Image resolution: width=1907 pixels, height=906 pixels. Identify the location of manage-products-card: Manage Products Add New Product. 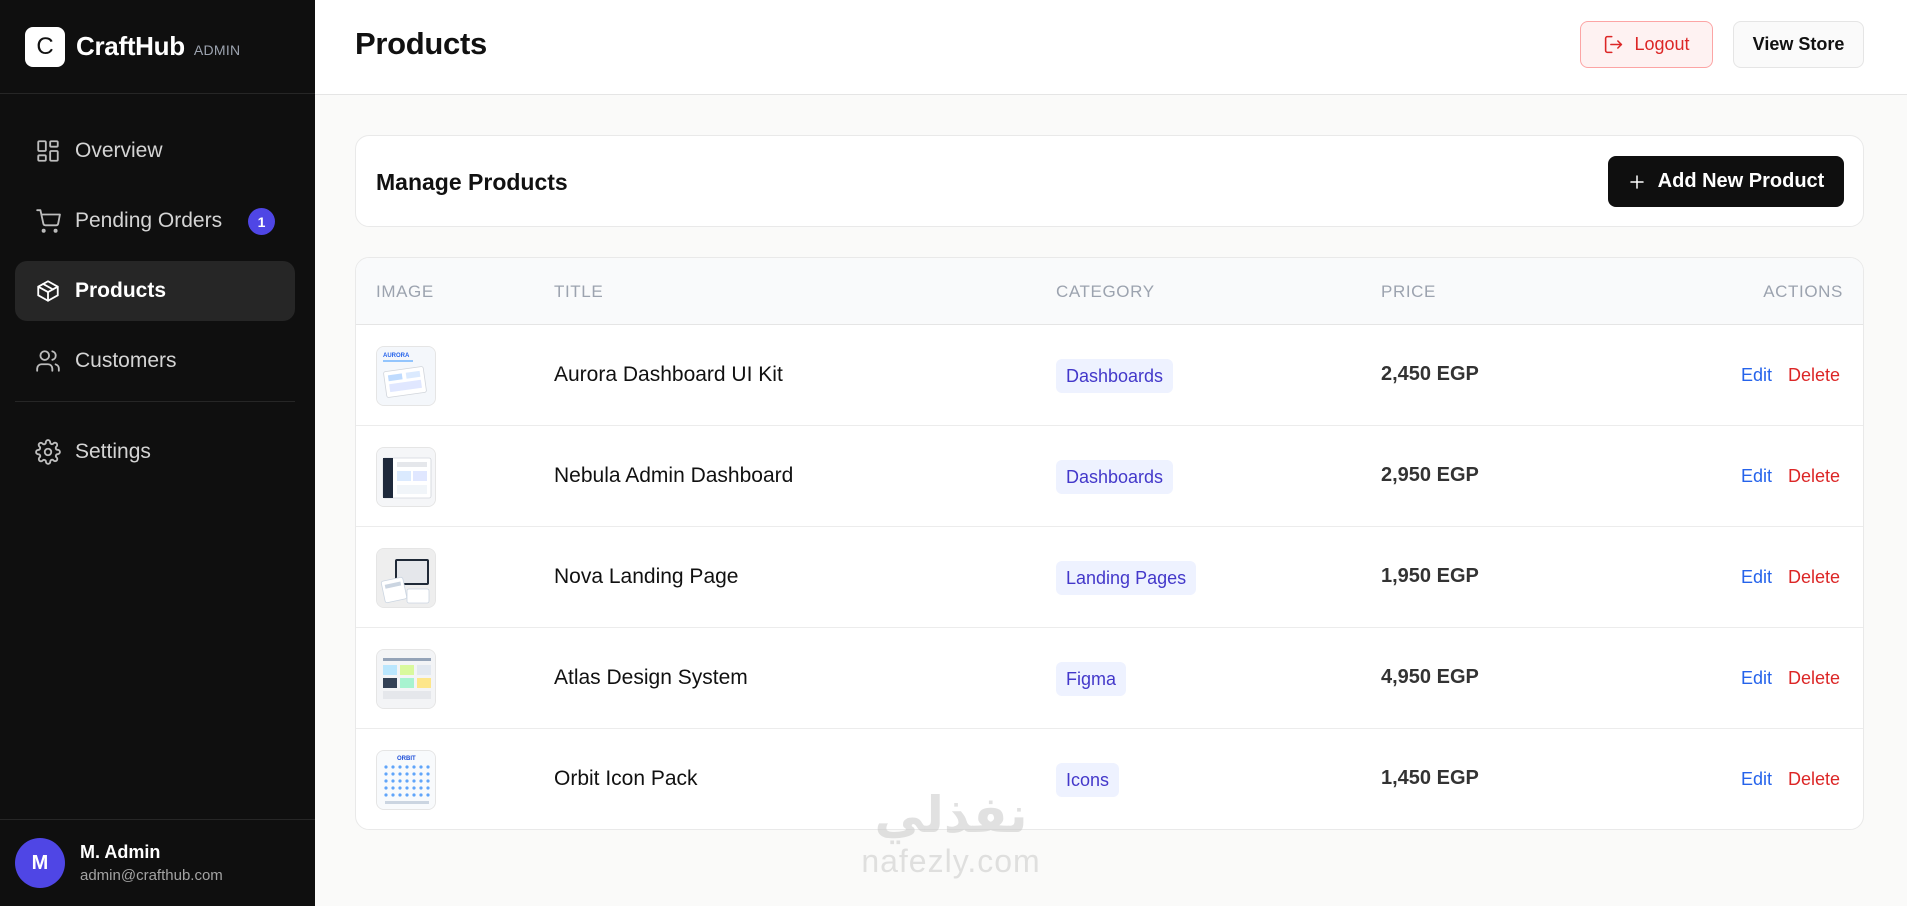
(1109, 181).